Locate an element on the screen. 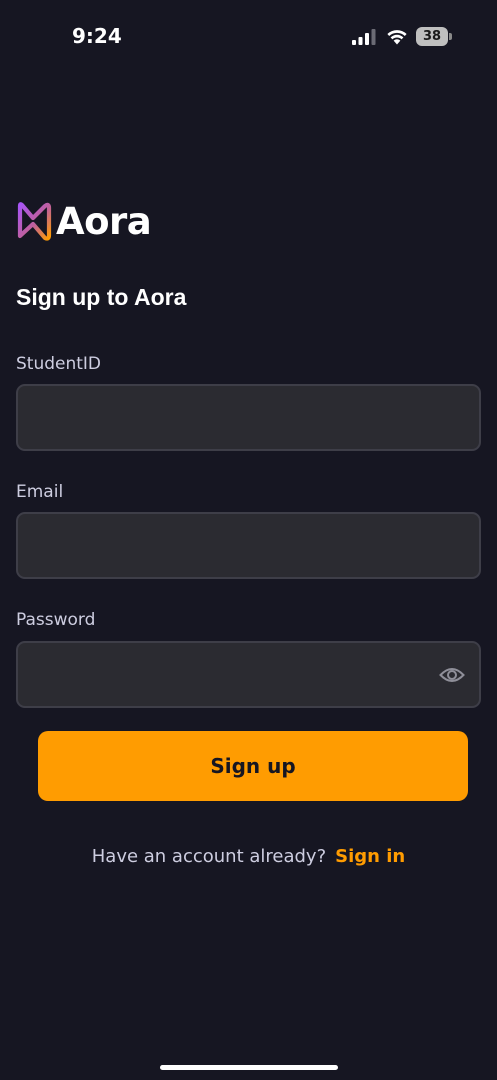 The width and height of the screenshot is (497, 1080). status-bar: 9:24 38 is located at coordinates (248, 35).